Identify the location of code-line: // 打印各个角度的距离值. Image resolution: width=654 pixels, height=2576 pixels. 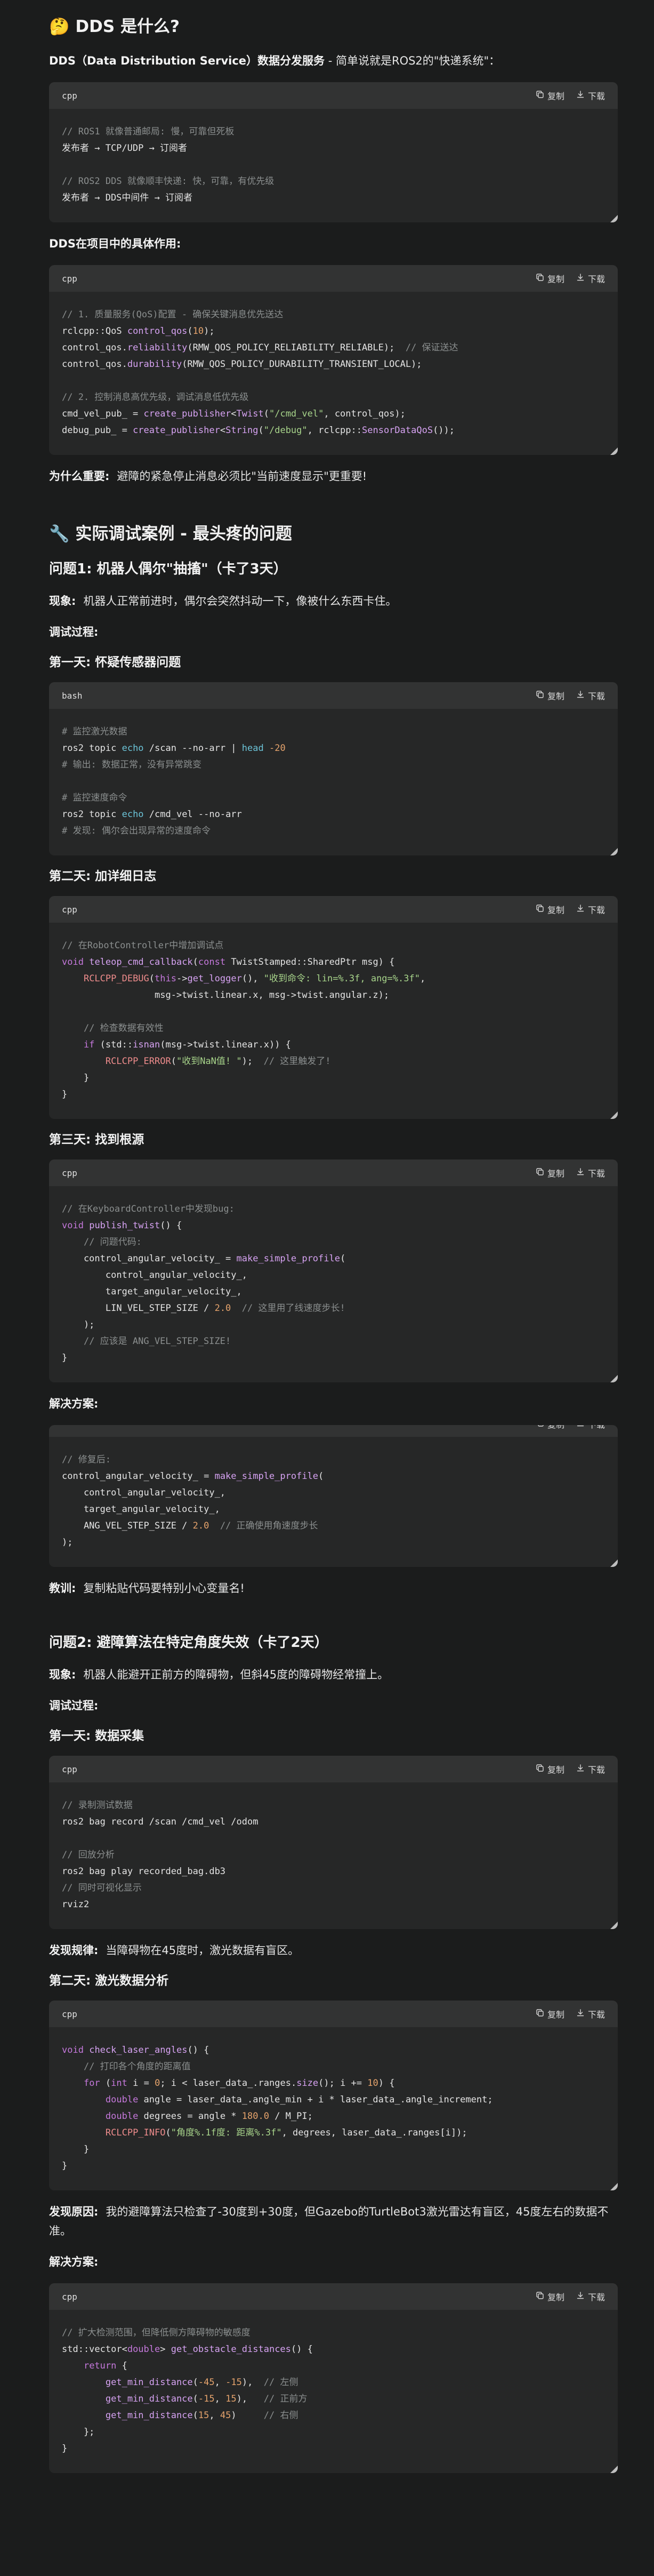
(333, 2067).